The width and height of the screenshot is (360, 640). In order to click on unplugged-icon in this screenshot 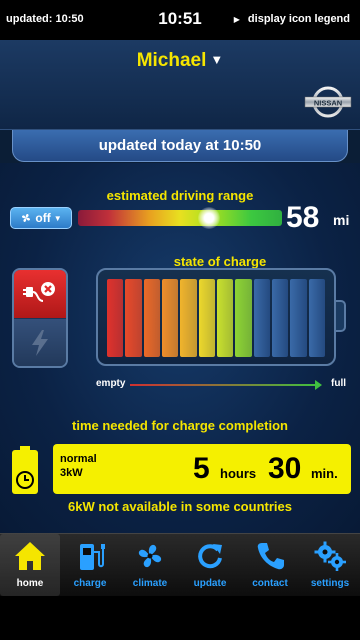, I will do `click(39, 292)`.